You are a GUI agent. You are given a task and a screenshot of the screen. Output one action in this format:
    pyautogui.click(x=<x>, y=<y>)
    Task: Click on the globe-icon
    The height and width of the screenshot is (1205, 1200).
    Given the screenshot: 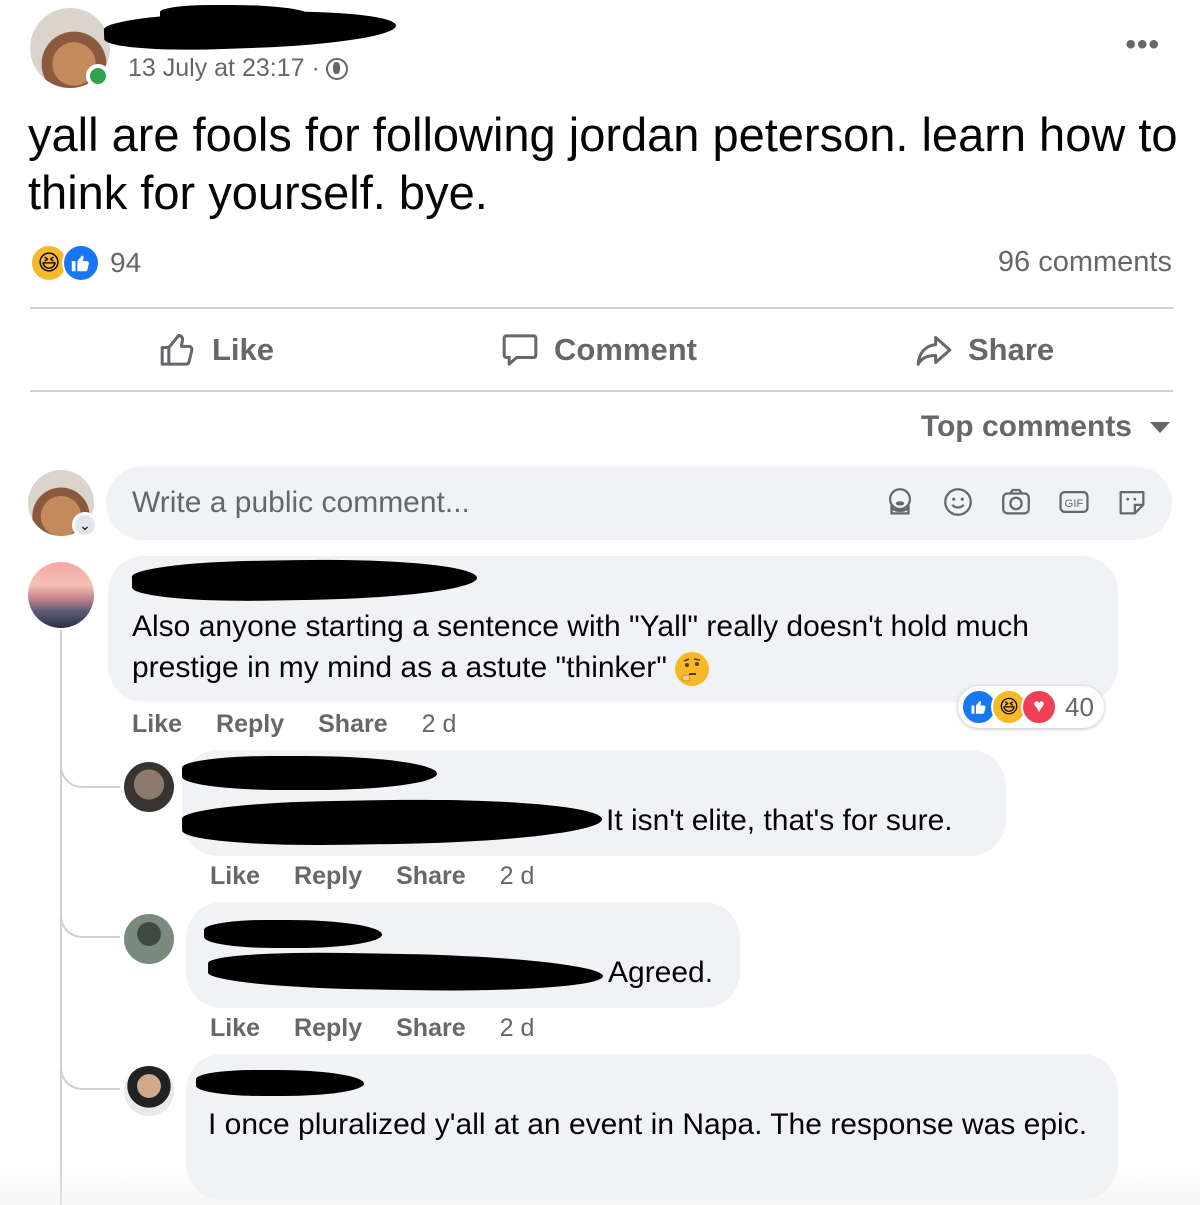 What is the action you would take?
    pyautogui.click(x=336, y=68)
    